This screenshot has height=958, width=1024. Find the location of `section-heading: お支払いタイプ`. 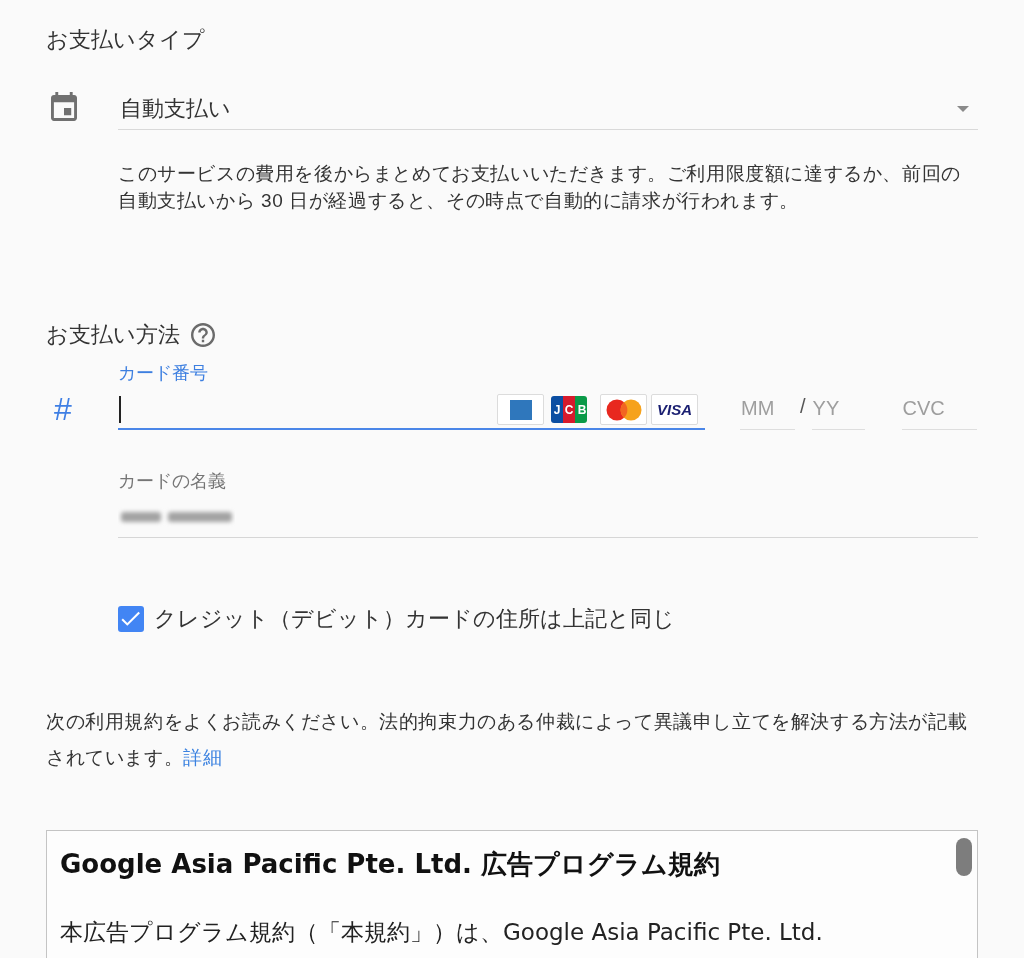

section-heading: お支払いタイプ is located at coordinates (125, 40).